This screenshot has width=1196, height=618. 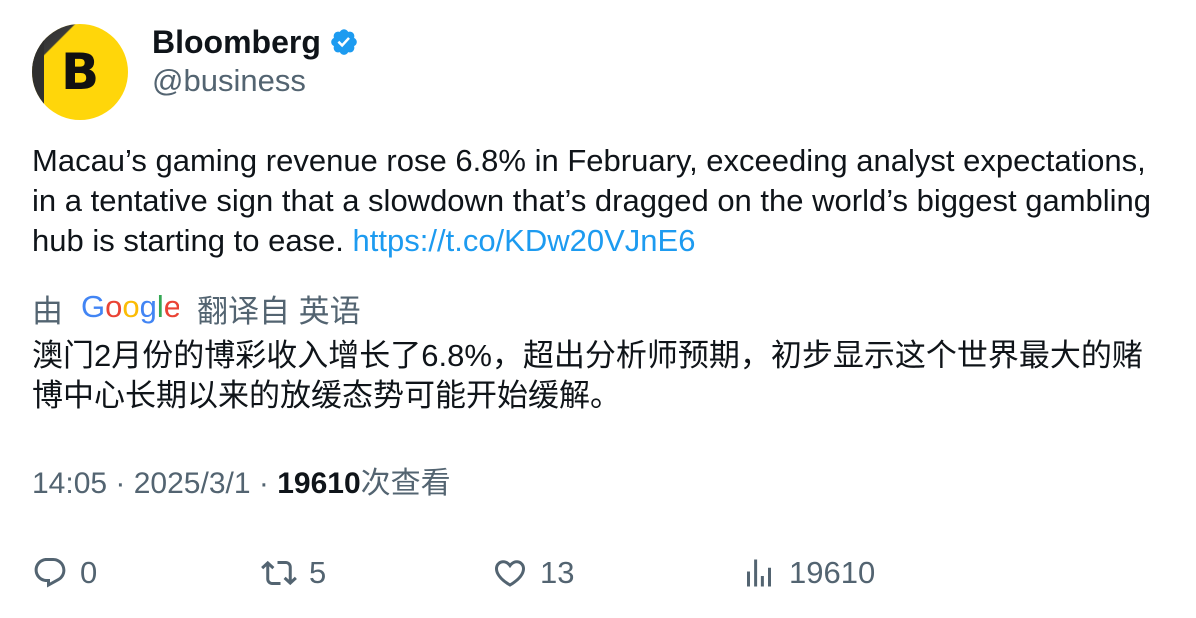 What do you see at coordinates (832, 572) in the screenshot?
I see `views-count-action: 19610` at bounding box center [832, 572].